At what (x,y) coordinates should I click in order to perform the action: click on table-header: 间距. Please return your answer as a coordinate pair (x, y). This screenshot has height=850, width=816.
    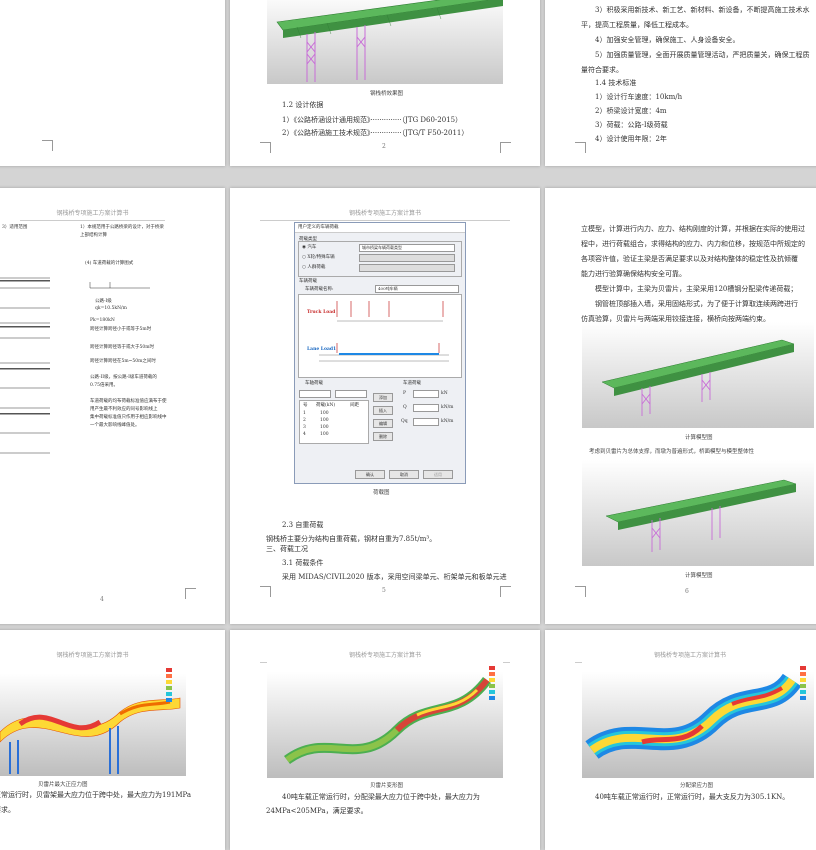
    Looking at the image, I should click on (354, 405).